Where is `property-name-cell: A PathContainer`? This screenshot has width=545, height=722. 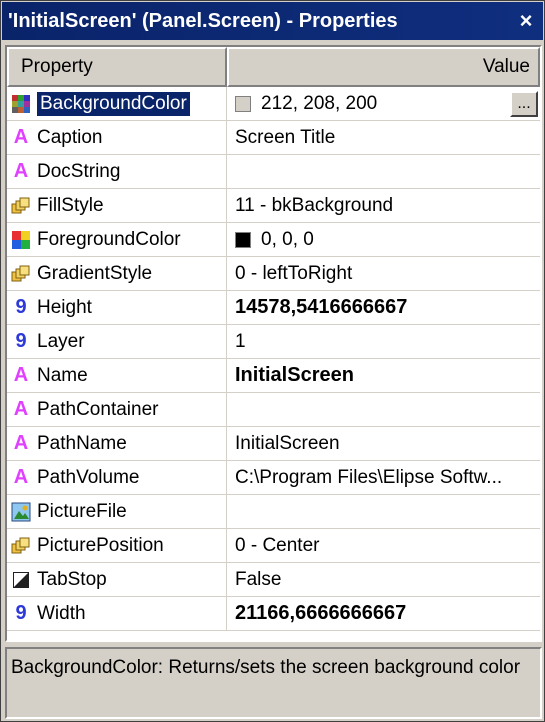 property-name-cell: A PathContainer is located at coordinates (117, 409).